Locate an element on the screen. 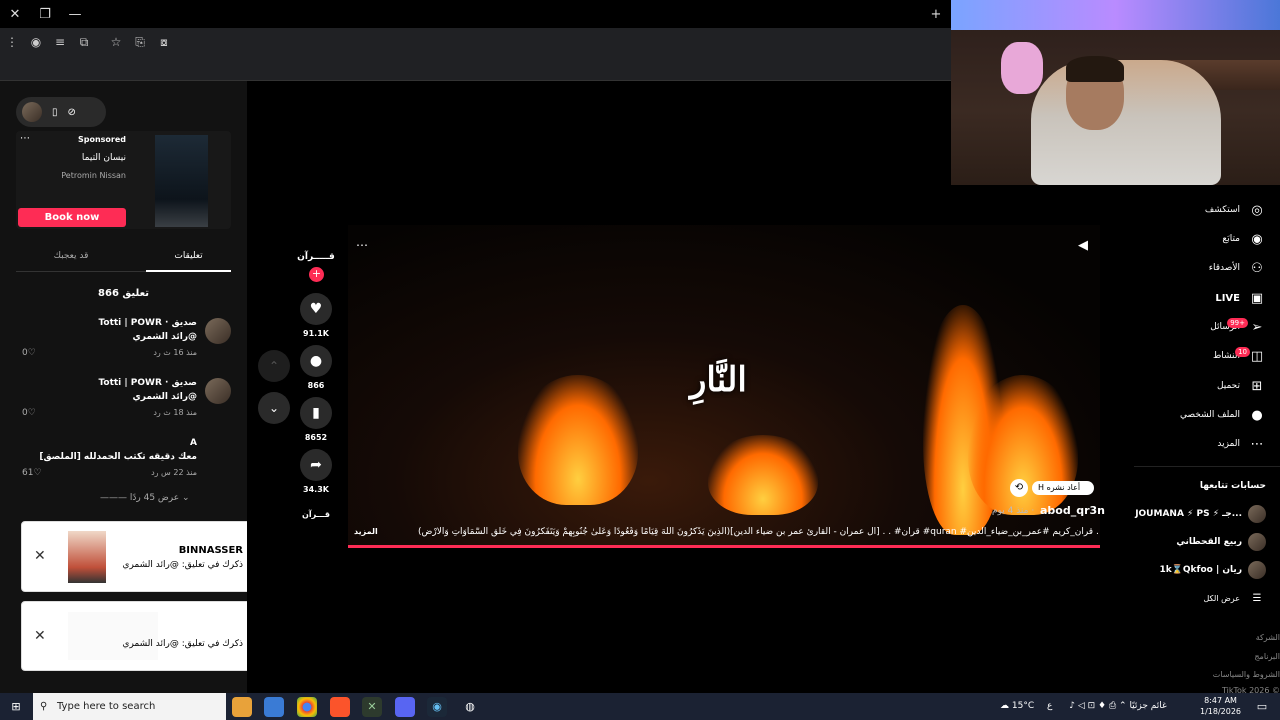 This screenshot has height=720, width=1280. sidebar-label: متابَع is located at coordinates (1231, 239).